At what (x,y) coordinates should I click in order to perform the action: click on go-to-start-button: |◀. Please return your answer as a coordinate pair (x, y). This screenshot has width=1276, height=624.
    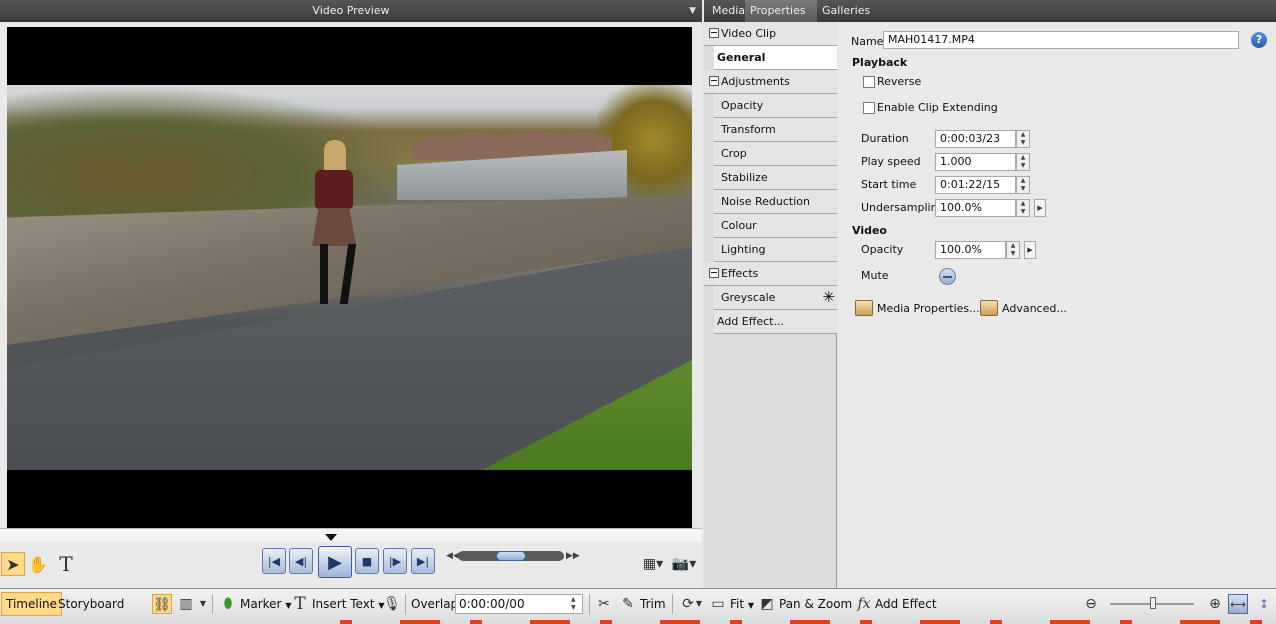
    Looking at the image, I should click on (274, 561).